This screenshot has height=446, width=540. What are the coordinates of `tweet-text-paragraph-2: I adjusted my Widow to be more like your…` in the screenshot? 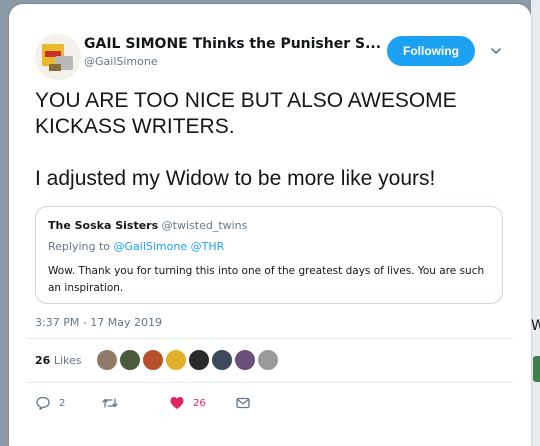 It's located at (235, 178).